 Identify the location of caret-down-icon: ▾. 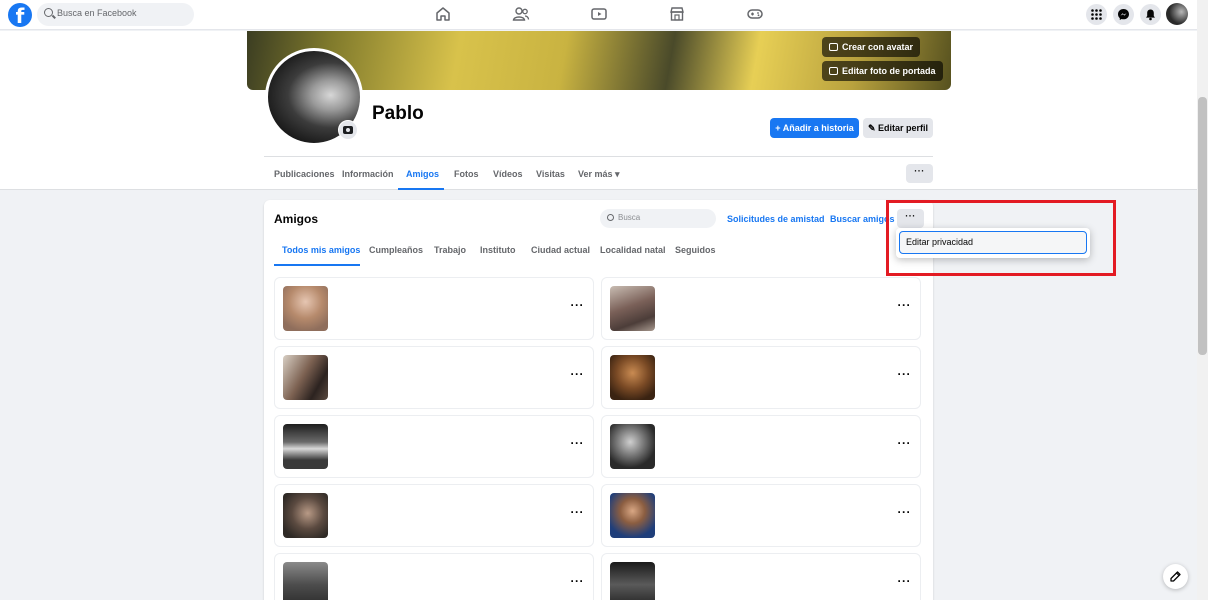
(617, 174).